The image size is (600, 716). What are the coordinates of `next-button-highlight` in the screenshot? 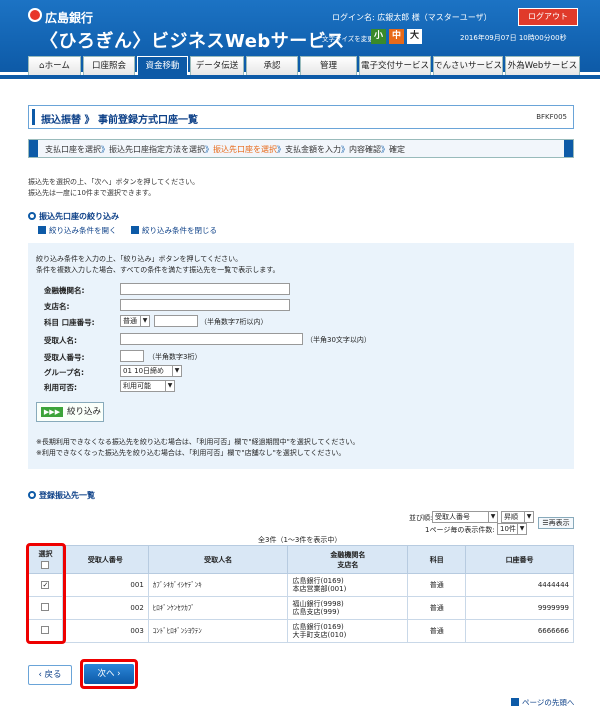 It's located at (109, 674).